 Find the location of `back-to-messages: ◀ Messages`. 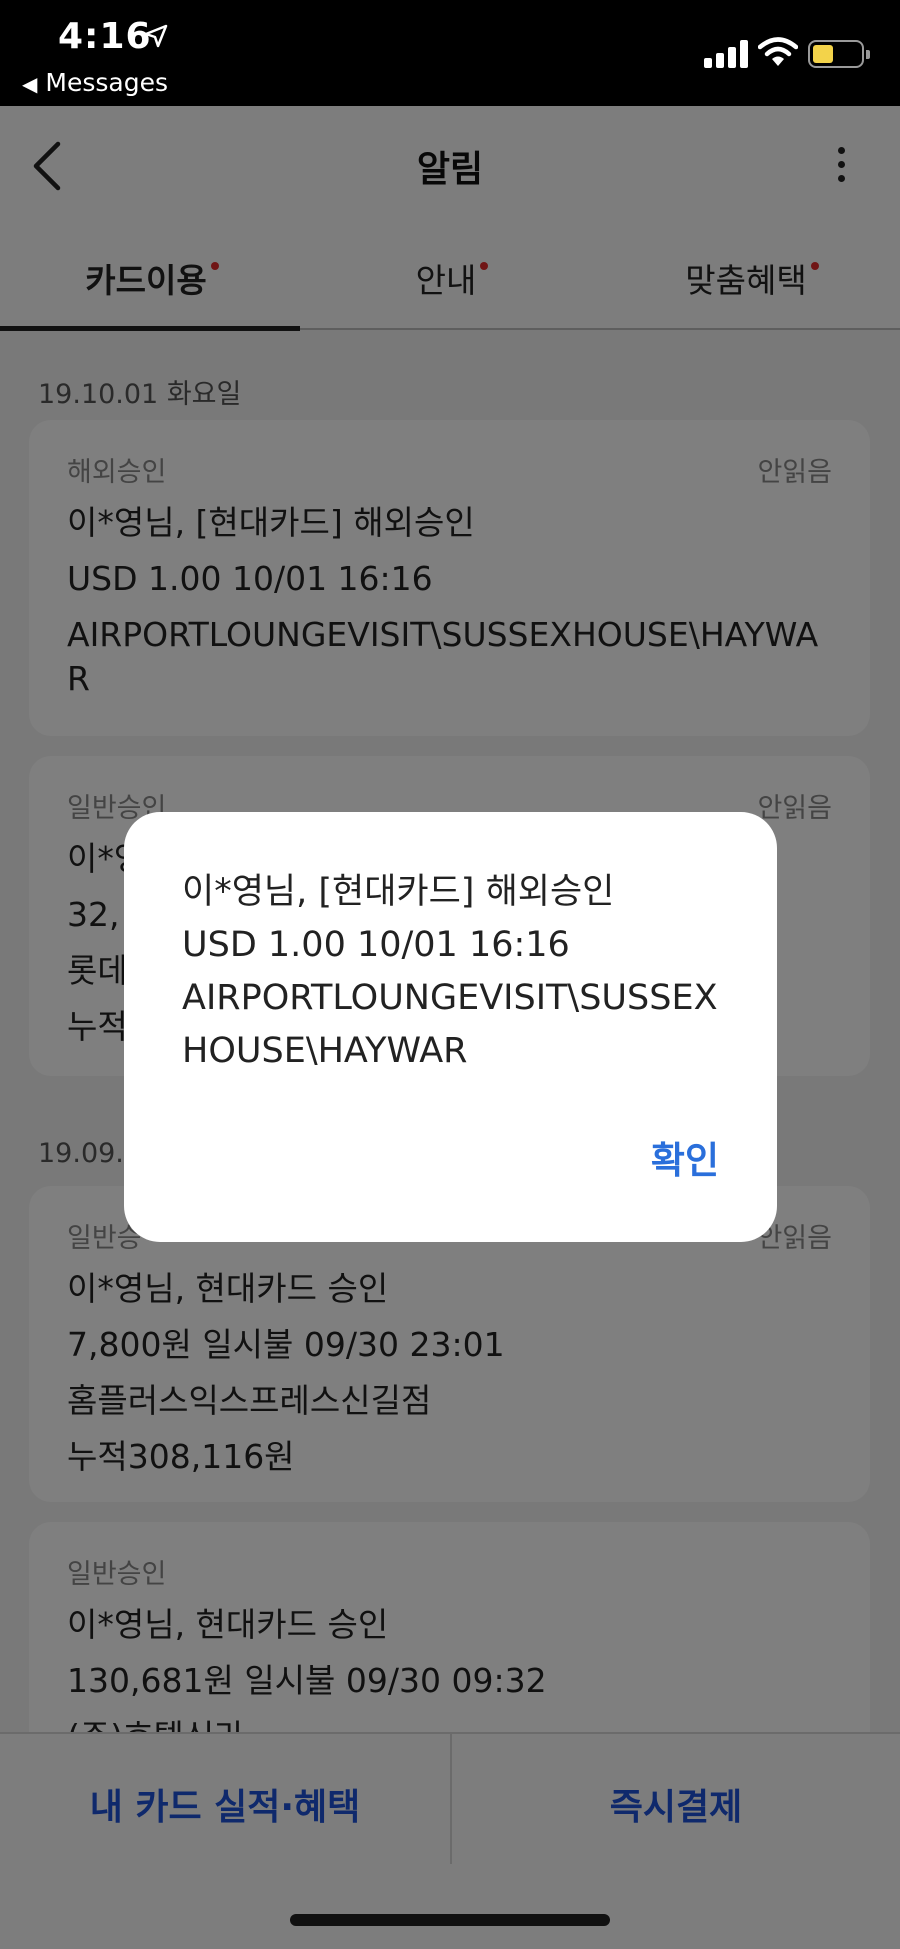

back-to-messages: ◀ Messages is located at coordinates (95, 82).